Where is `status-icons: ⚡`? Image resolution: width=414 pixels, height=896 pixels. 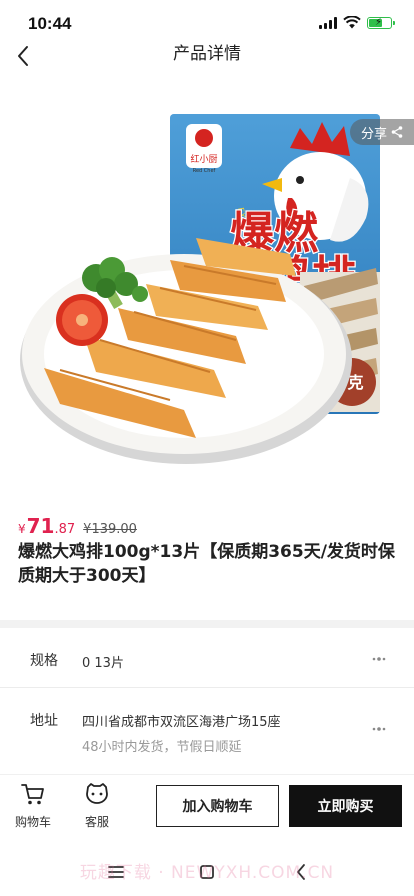 status-icons: ⚡ is located at coordinates (357, 22).